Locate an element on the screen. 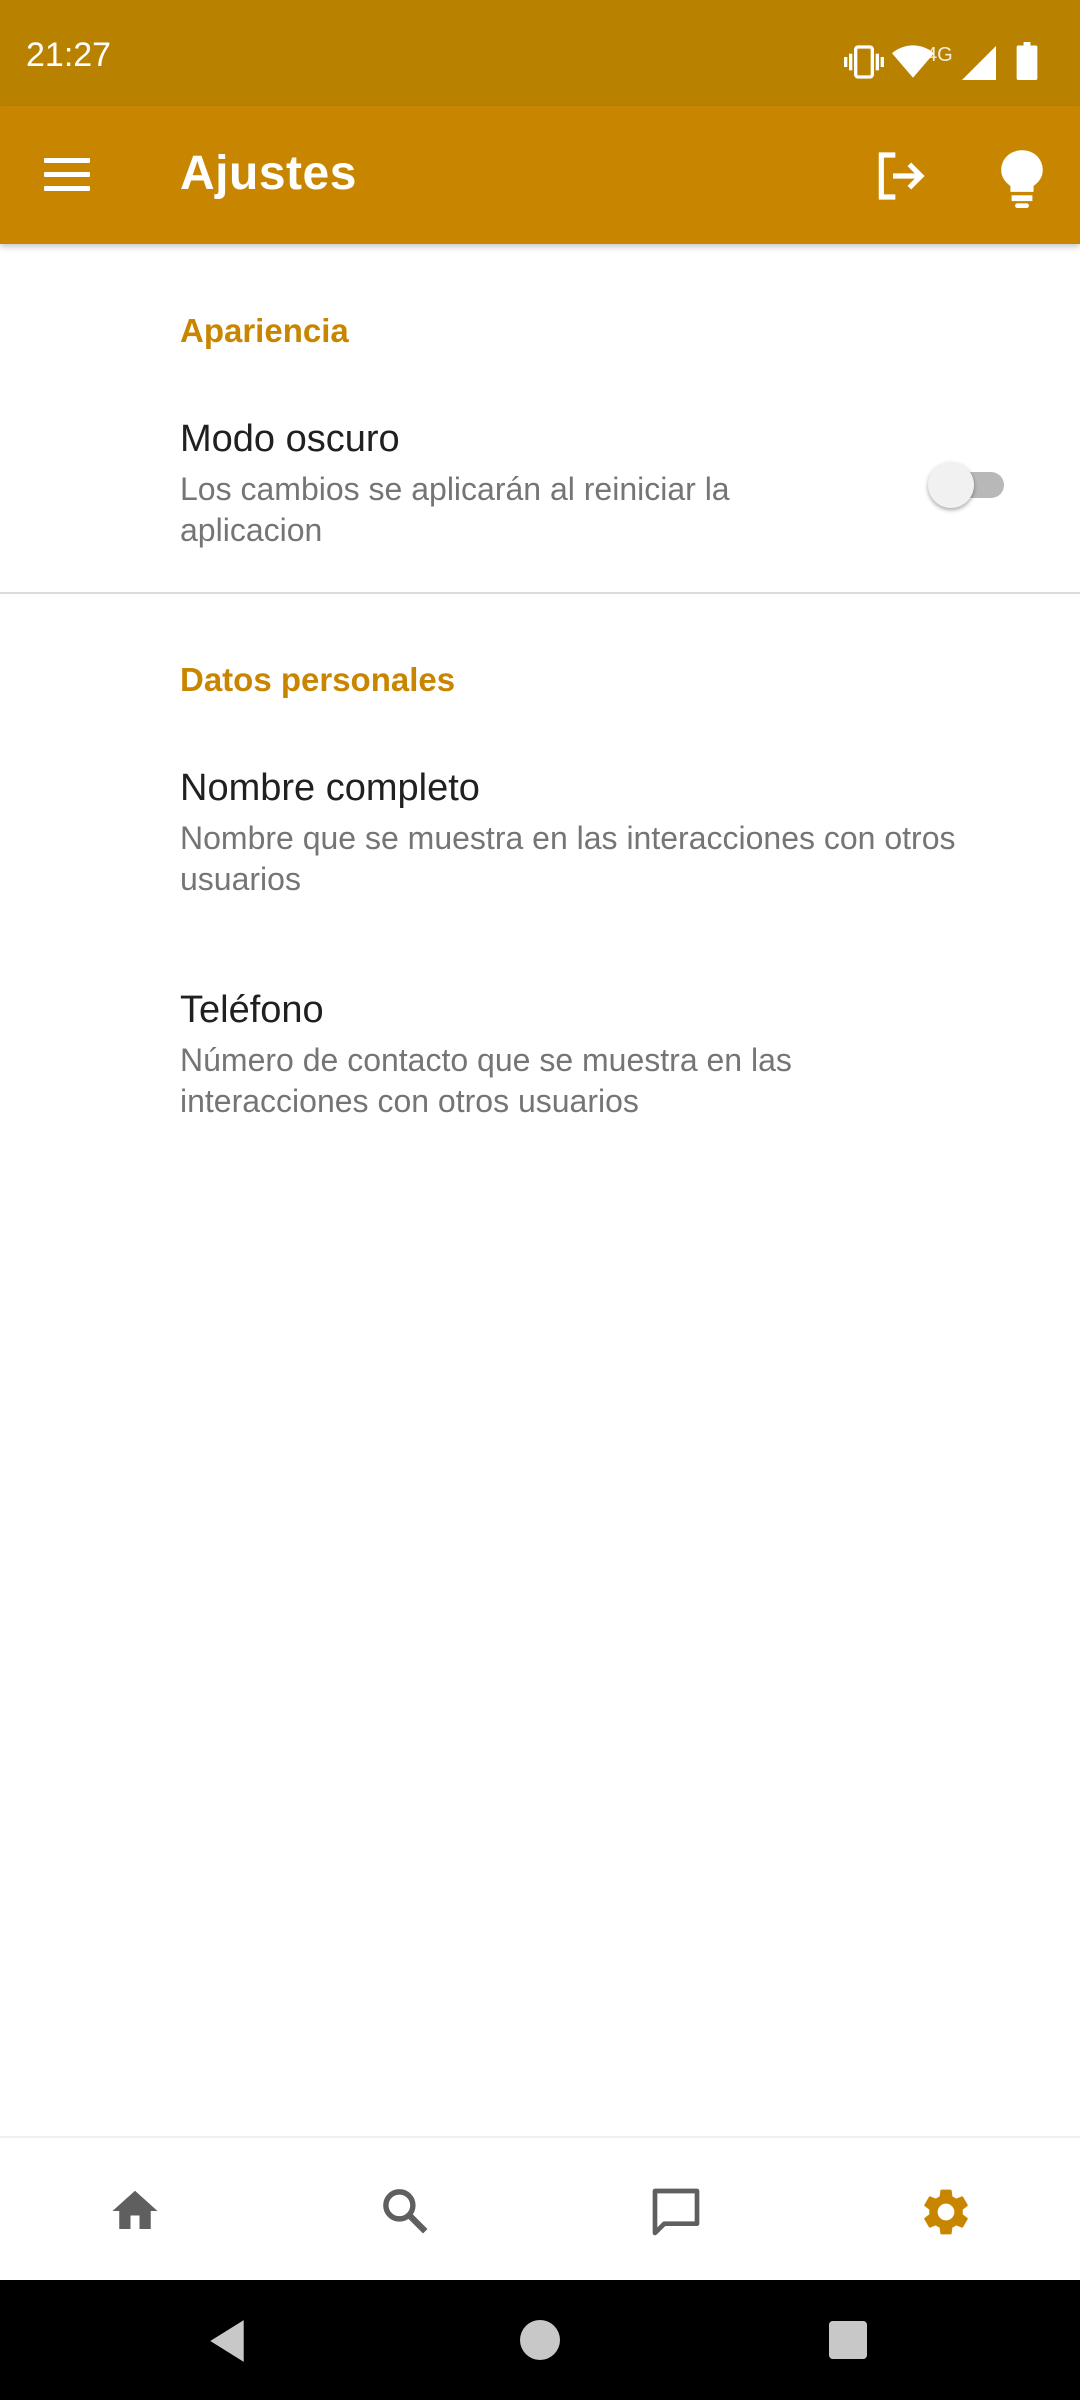  chat-icon is located at coordinates (676, 2212).